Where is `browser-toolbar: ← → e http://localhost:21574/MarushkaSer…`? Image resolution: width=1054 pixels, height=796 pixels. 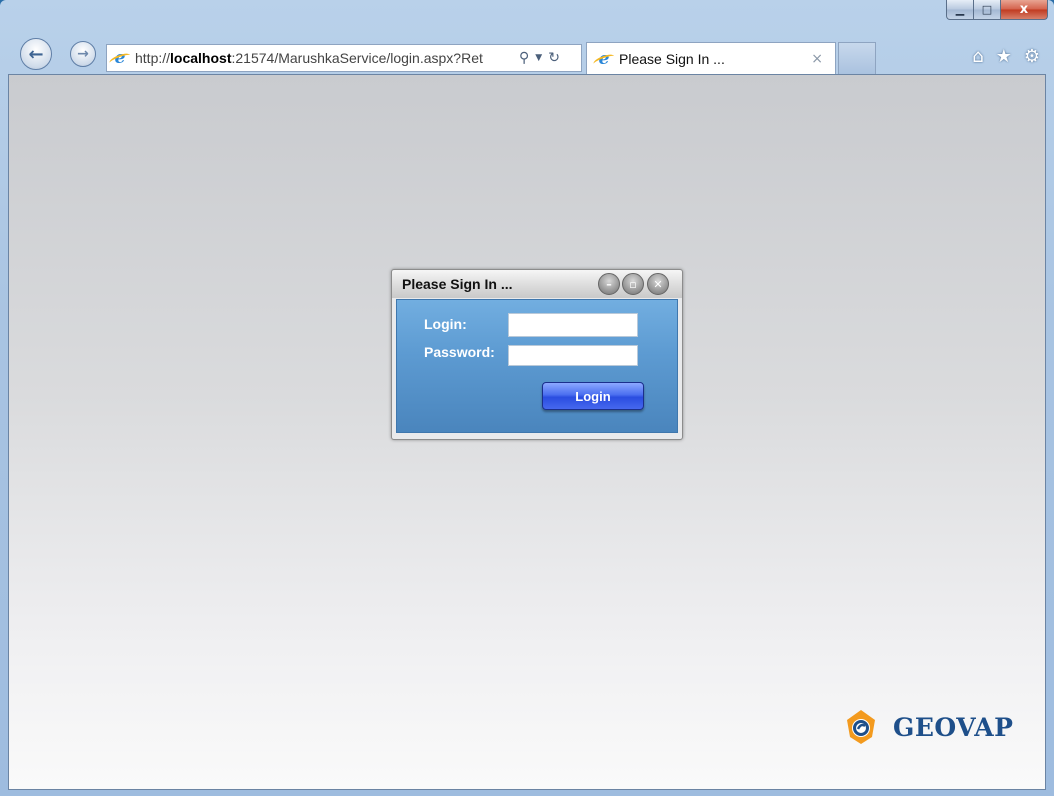 browser-toolbar: ← → e http://localhost:21574/MarushkaSer… is located at coordinates (527, 52).